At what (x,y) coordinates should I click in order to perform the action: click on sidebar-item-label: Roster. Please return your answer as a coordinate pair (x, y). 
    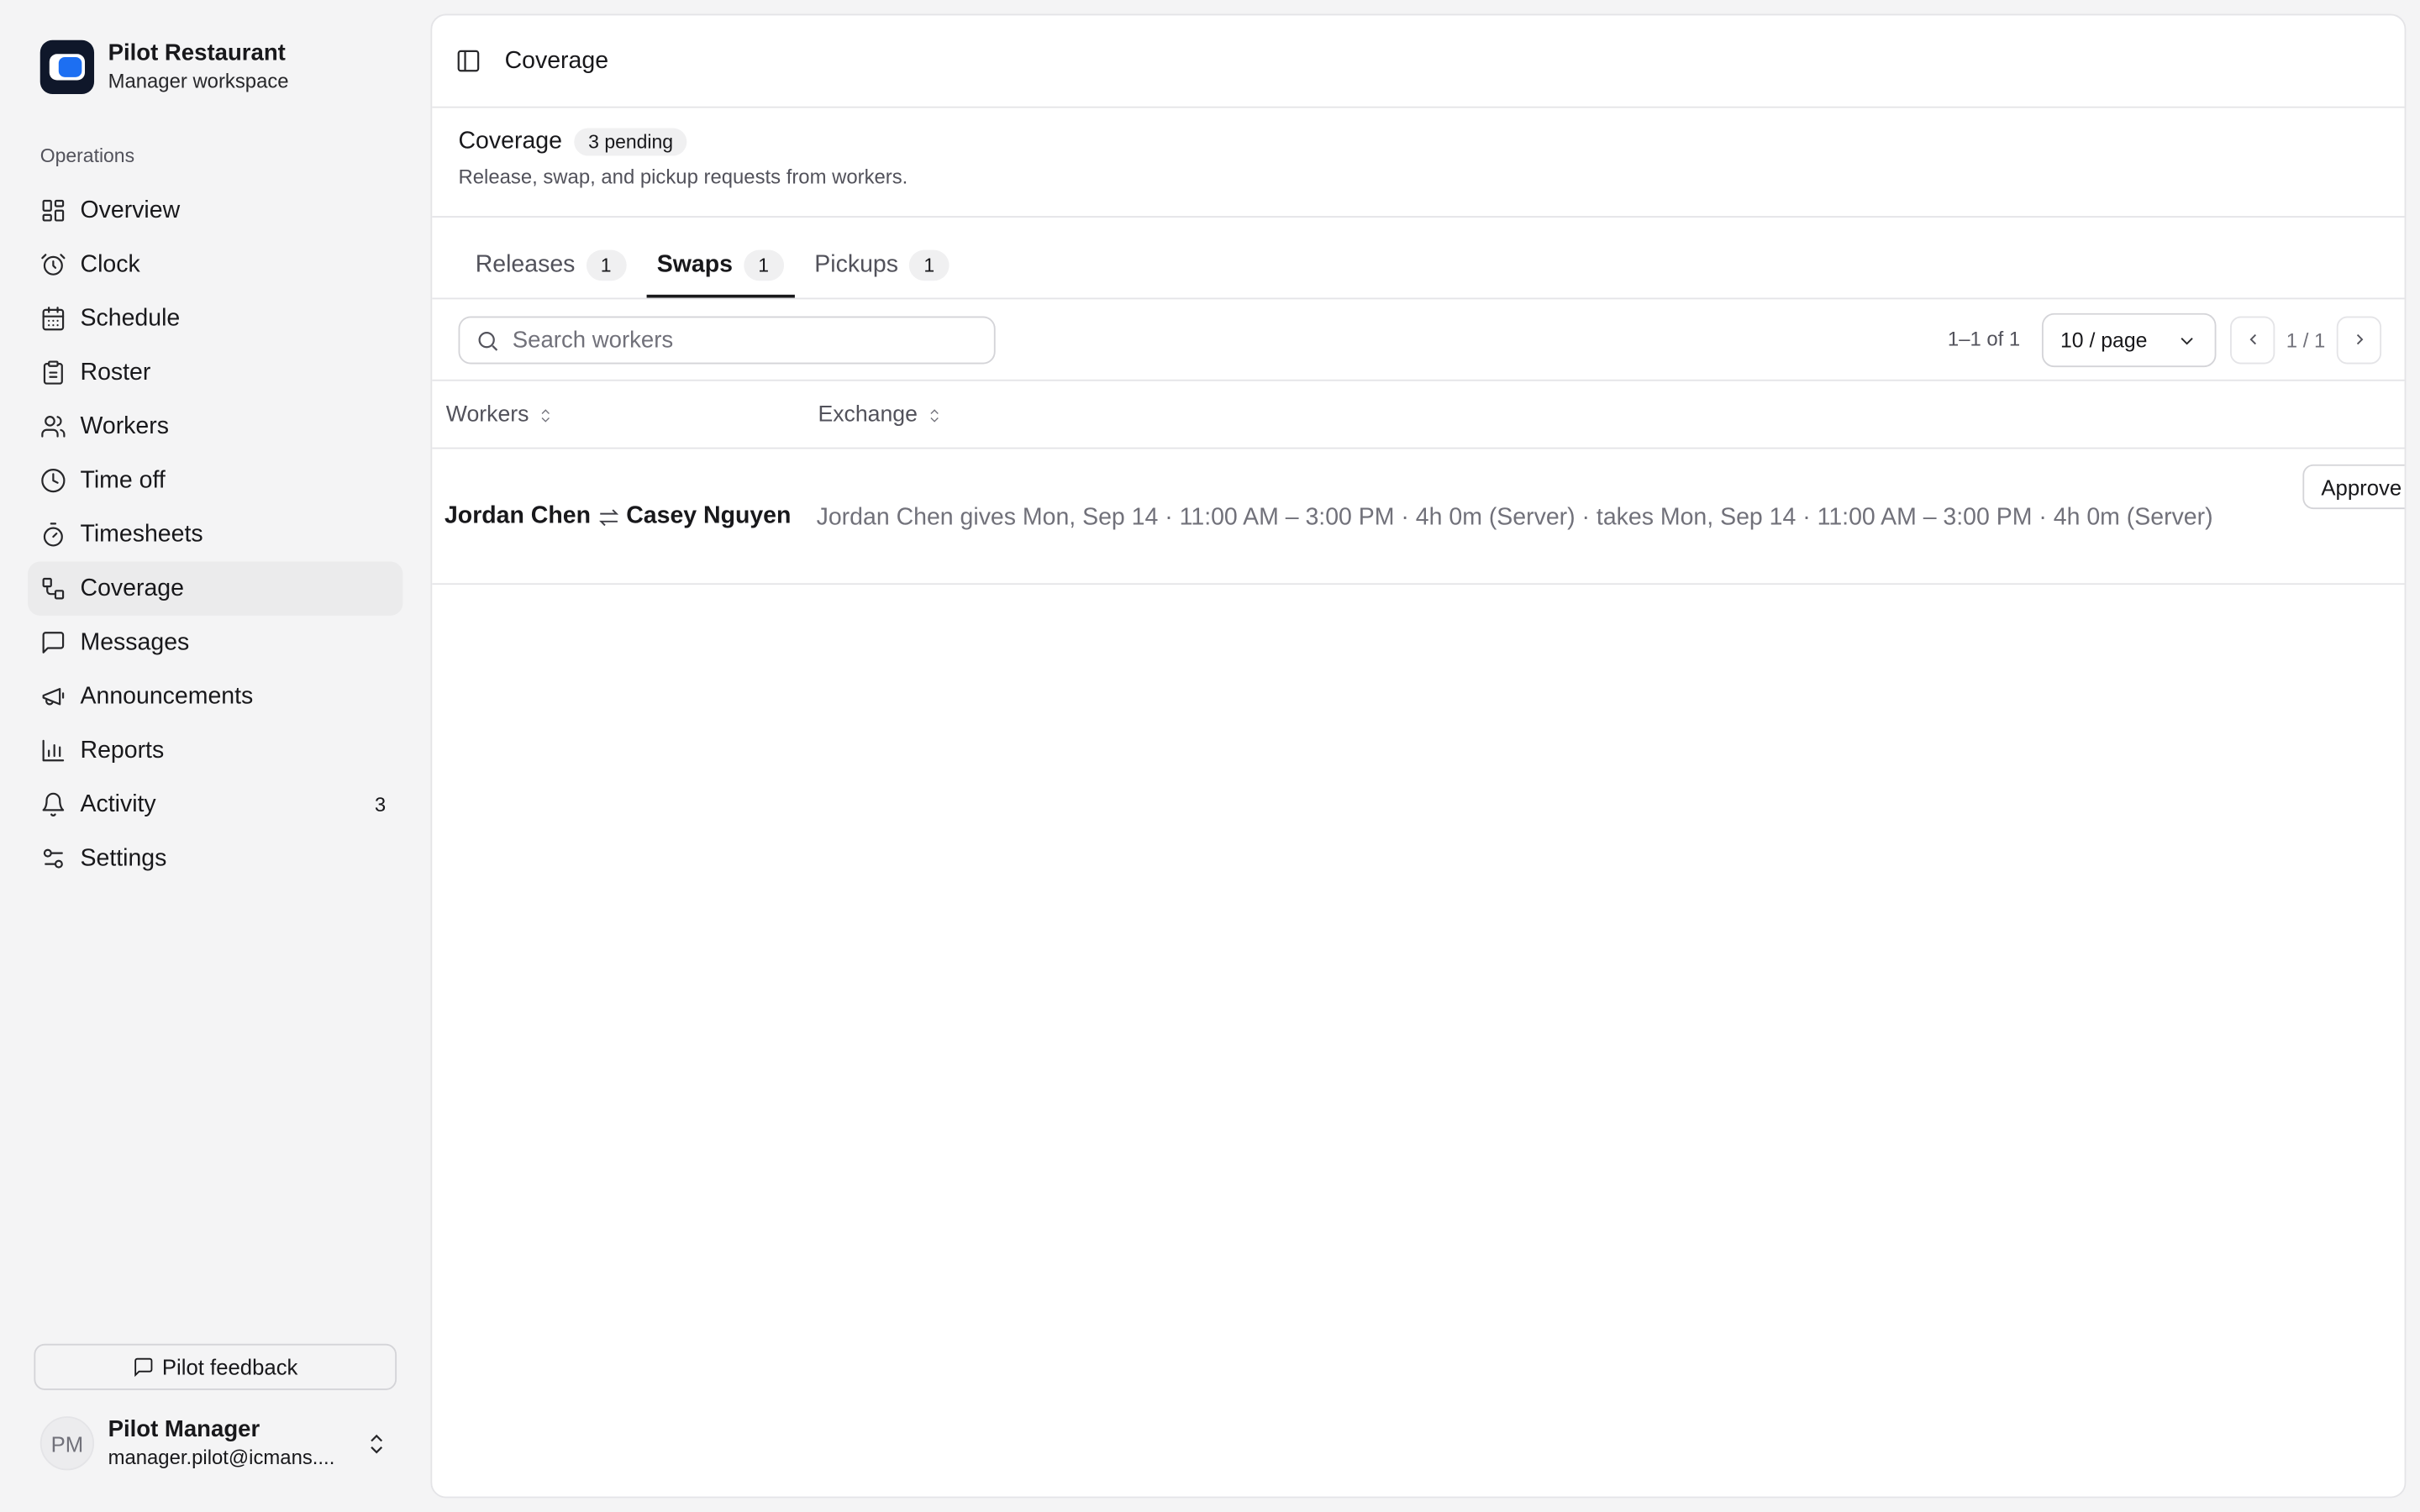
    Looking at the image, I should click on (116, 372).